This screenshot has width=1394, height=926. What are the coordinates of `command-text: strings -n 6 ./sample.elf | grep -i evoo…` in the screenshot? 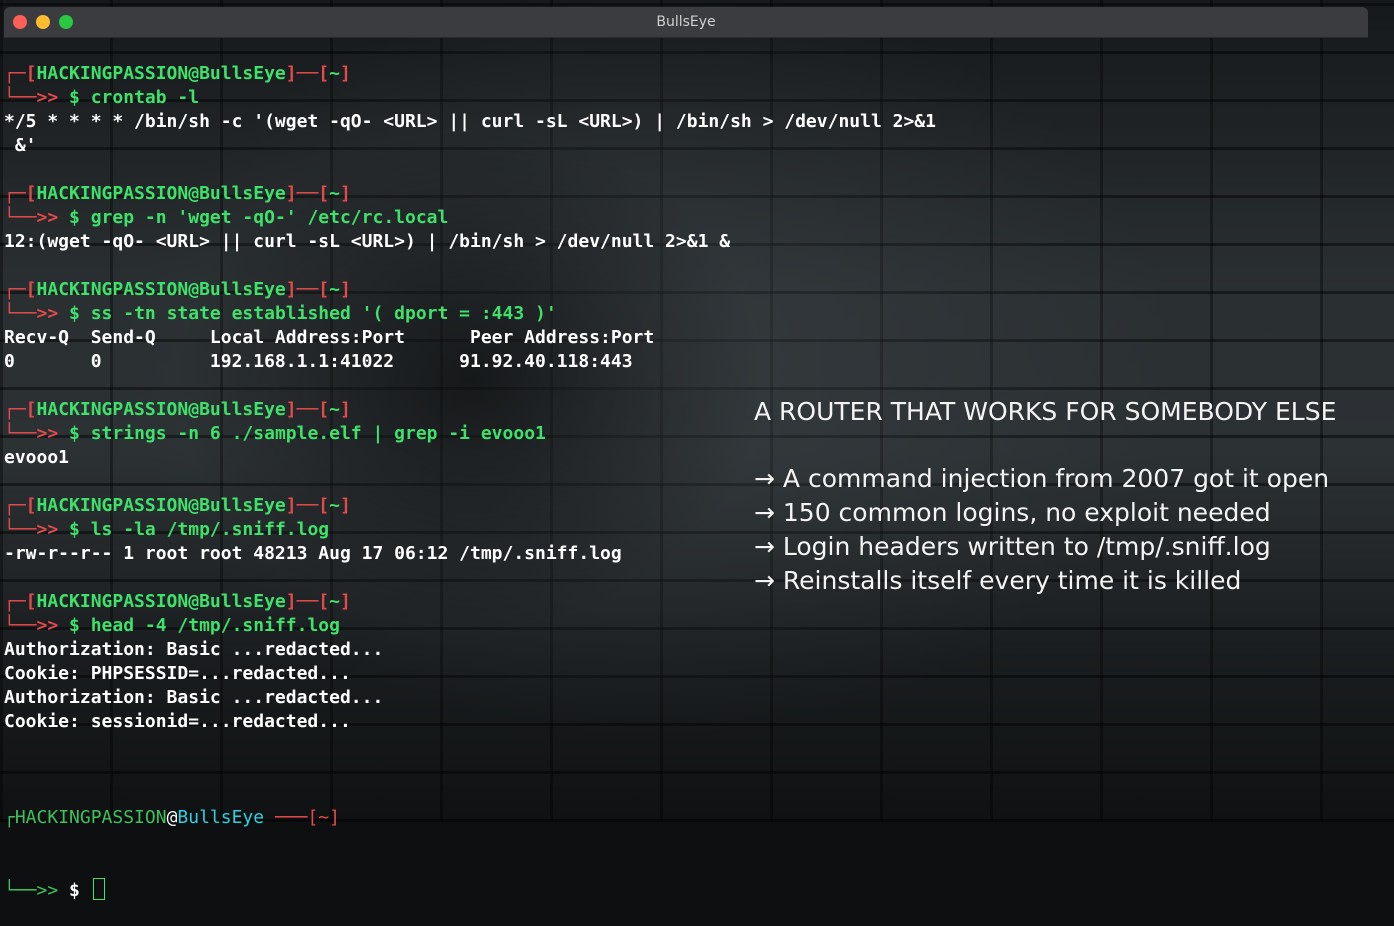 It's located at (318, 433).